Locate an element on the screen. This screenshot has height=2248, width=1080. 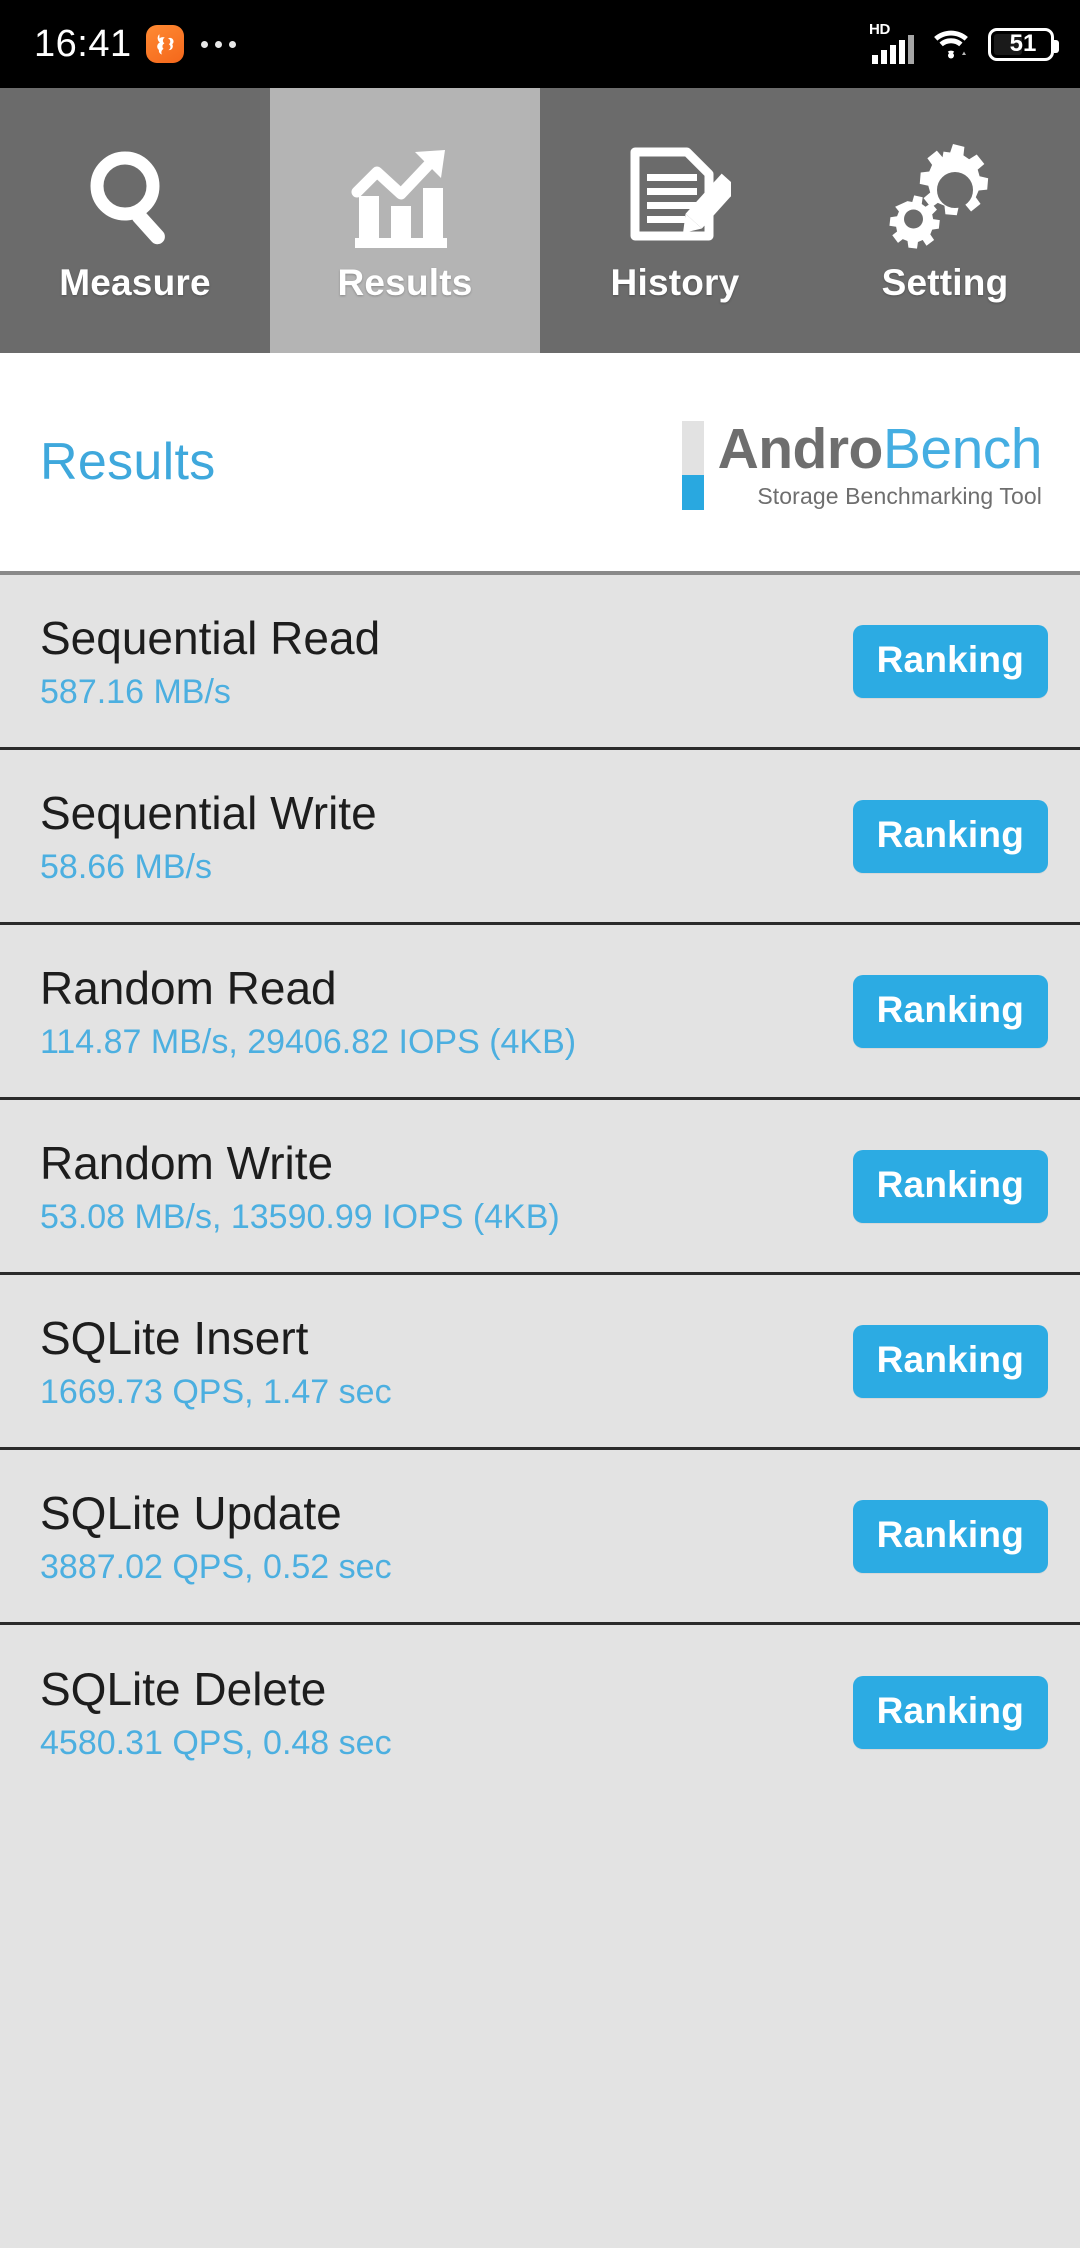
benchmark-name: Sequential Write is located at coordinates (208, 812).